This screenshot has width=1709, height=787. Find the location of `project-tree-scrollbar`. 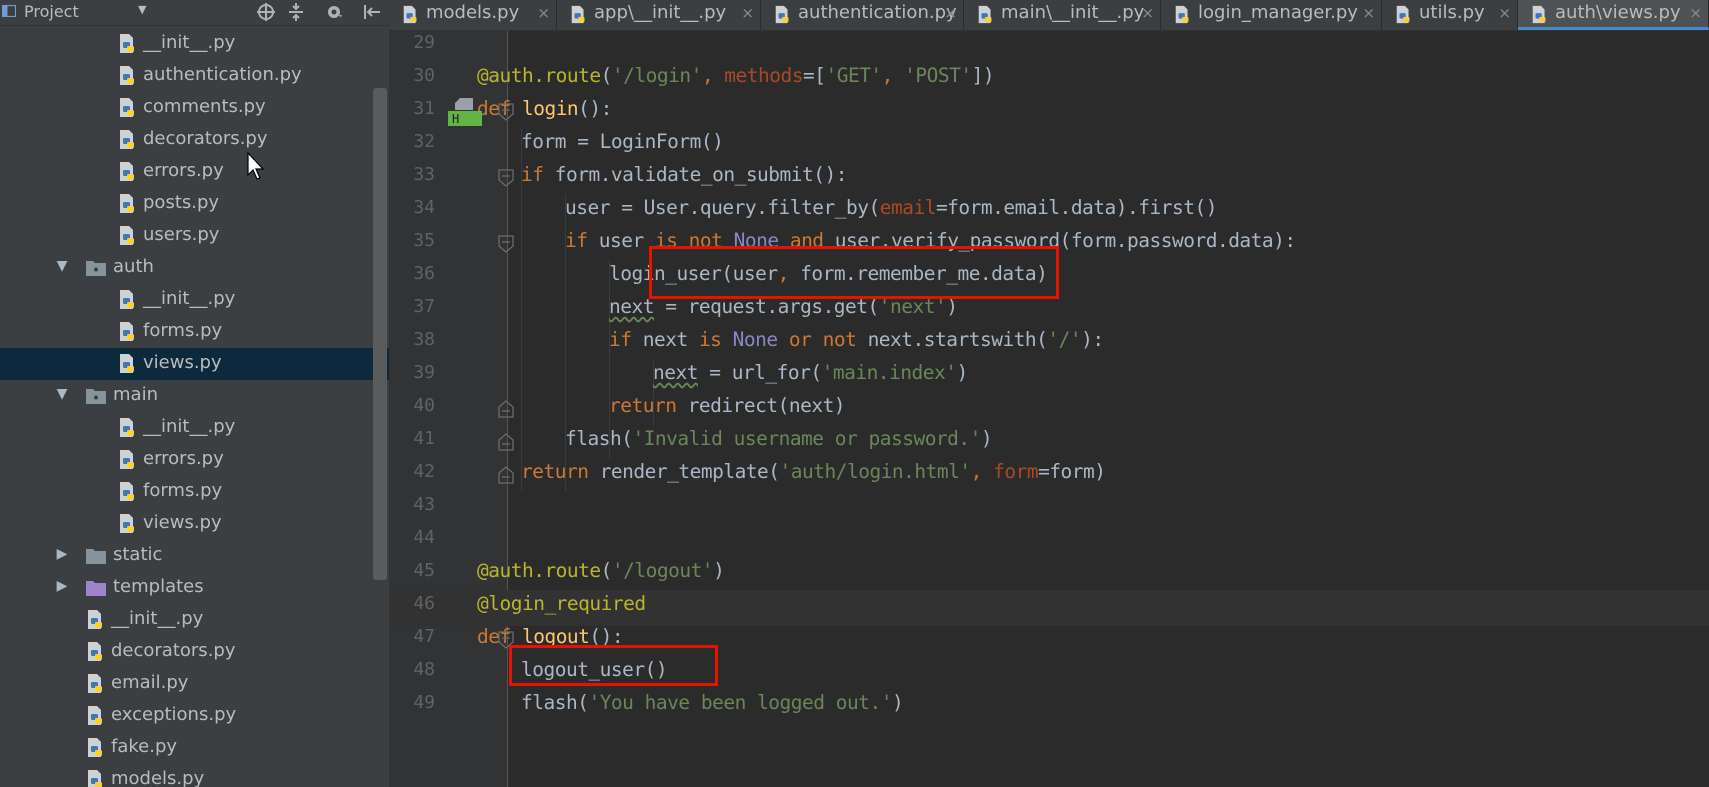

project-tree-scrollbar is located at coordinates (380, 334).